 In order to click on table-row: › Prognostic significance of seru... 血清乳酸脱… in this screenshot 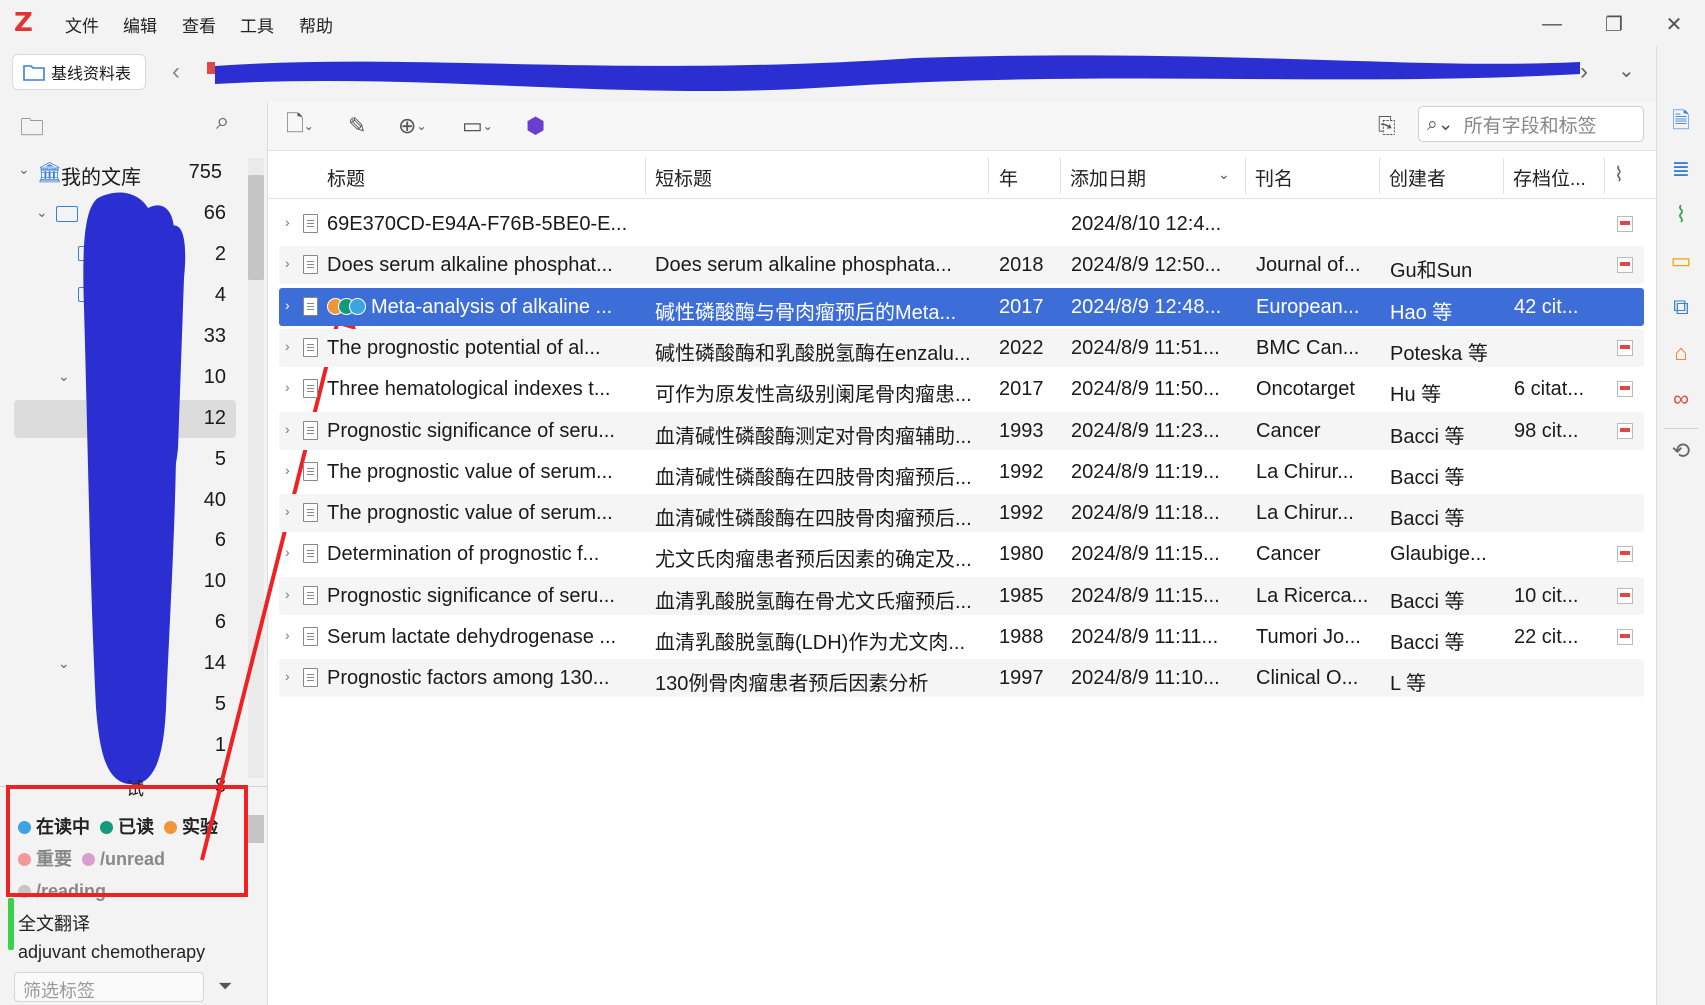, I will do `click(961, 595)`.